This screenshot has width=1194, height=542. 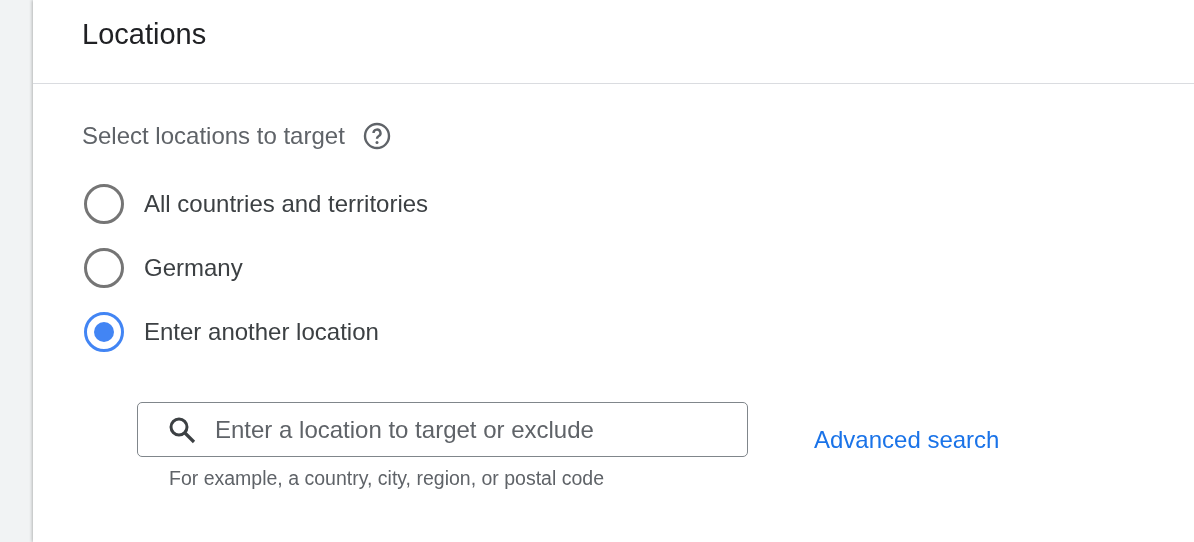 What do you see at coordinates (376, 136) in the screenshot?
I see `help-icon` at bounding box center [376, 136].